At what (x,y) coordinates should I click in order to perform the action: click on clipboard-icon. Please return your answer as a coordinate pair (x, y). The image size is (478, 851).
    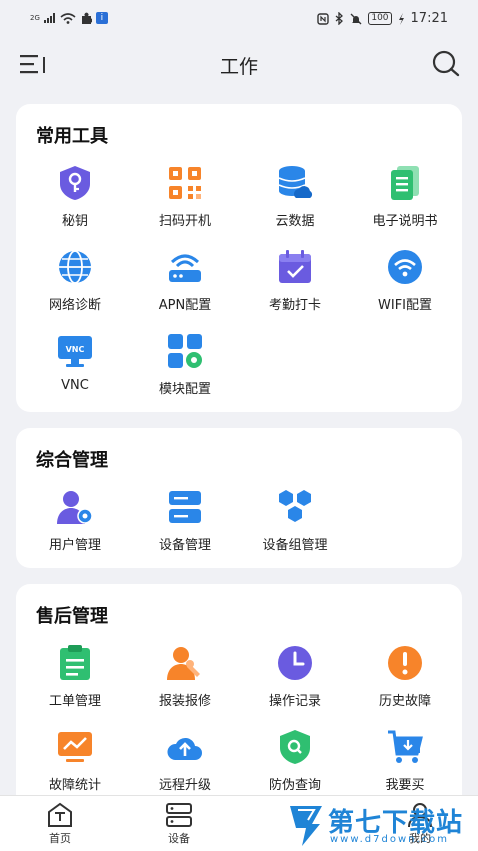
    Looking at the image, I should click on (75, 662).